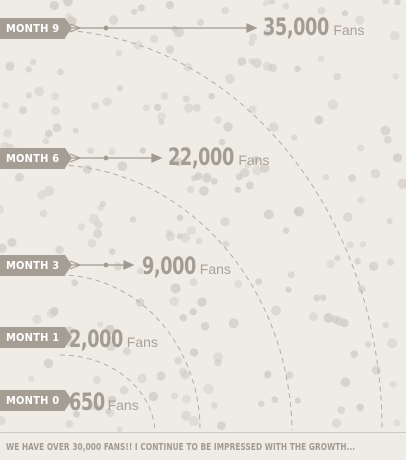  What do you see at coordinates (32, 158) in the screenshot?
I see `month-6-tag: MONTH 6` at bounding box center [32, 158].